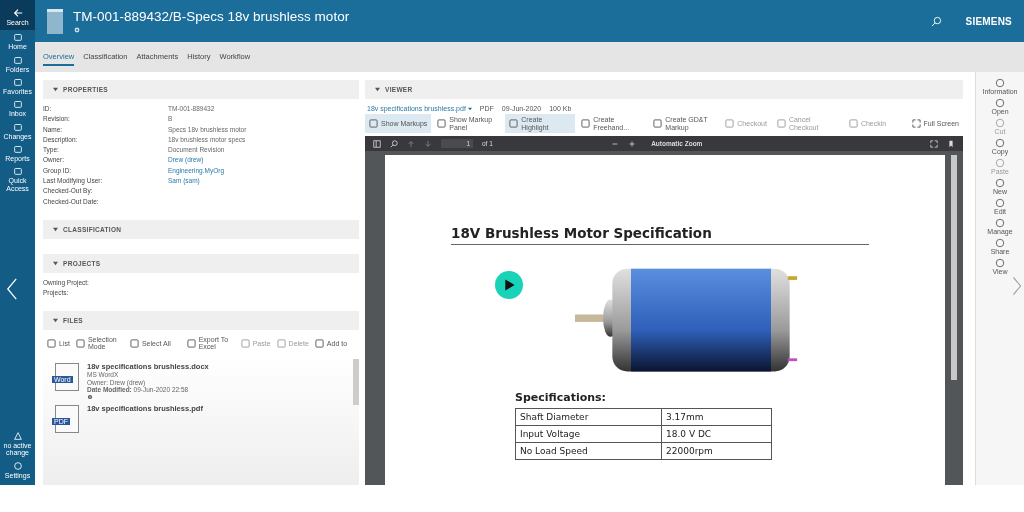 This screenshot has height=512, width=1024. Describe the element at coordinates (660, 235) in the screenshot. I see `document-heading: 18V Brushless Motor Specification` at that location.